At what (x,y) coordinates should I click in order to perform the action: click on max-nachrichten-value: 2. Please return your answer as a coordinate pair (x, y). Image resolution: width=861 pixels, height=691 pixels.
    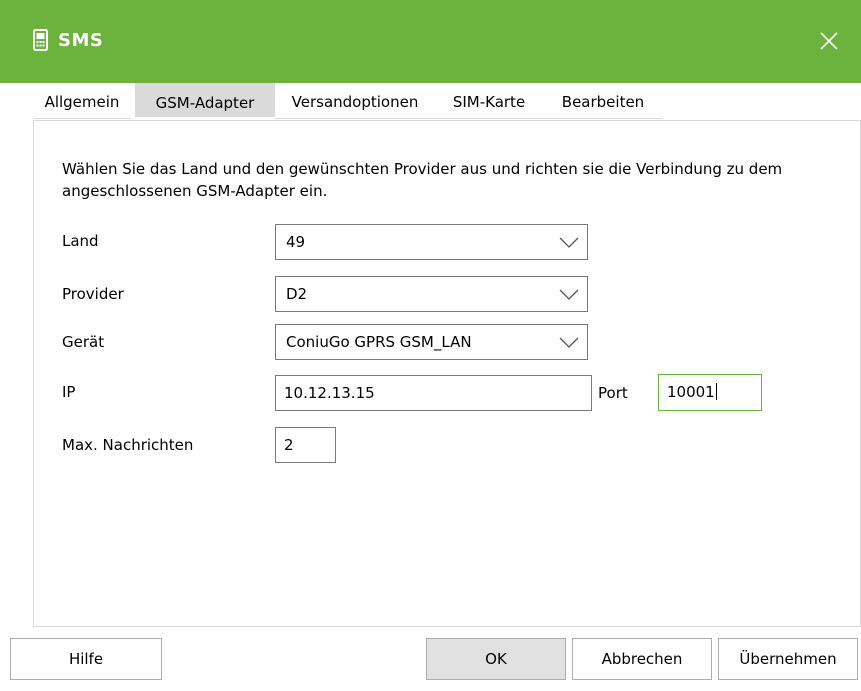
    Looking at the image, I should click on (289, 445).